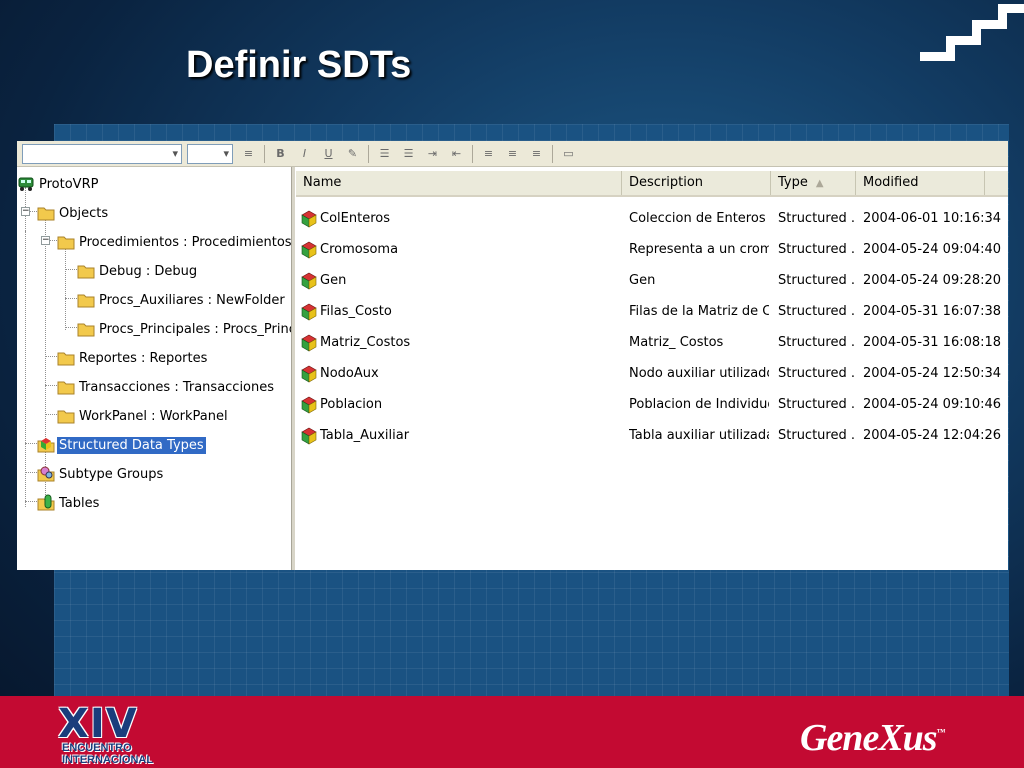 The height and width of the screenshot is (768, 1024). What do you see at coordinates (932, 435) in the screenshot?
I see `cell-modified: 2004-05-24 12:04:26` at bounding box center [932, 435].